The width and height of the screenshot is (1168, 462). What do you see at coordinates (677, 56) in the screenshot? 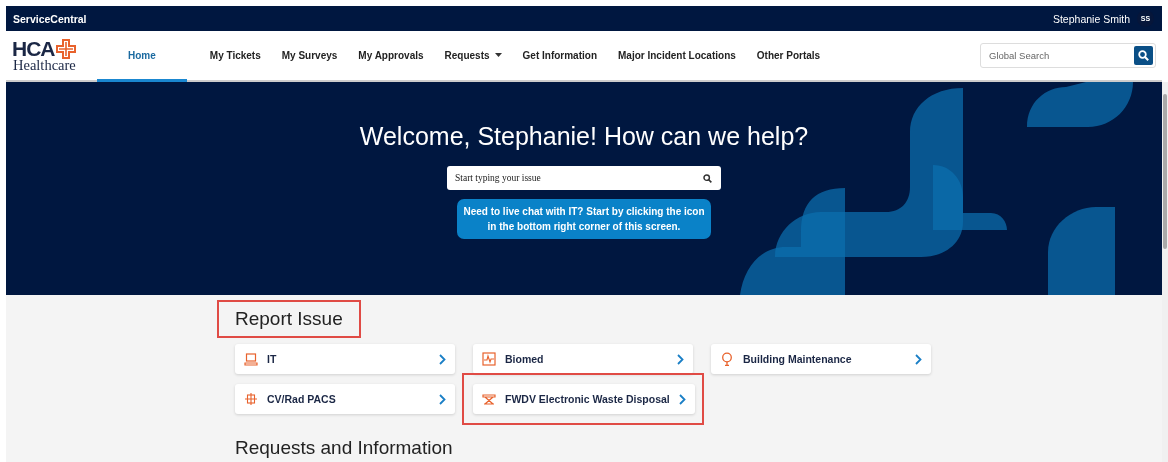
I see `nav-tab: Major Incident Locations` at bounding box center [677, 56].